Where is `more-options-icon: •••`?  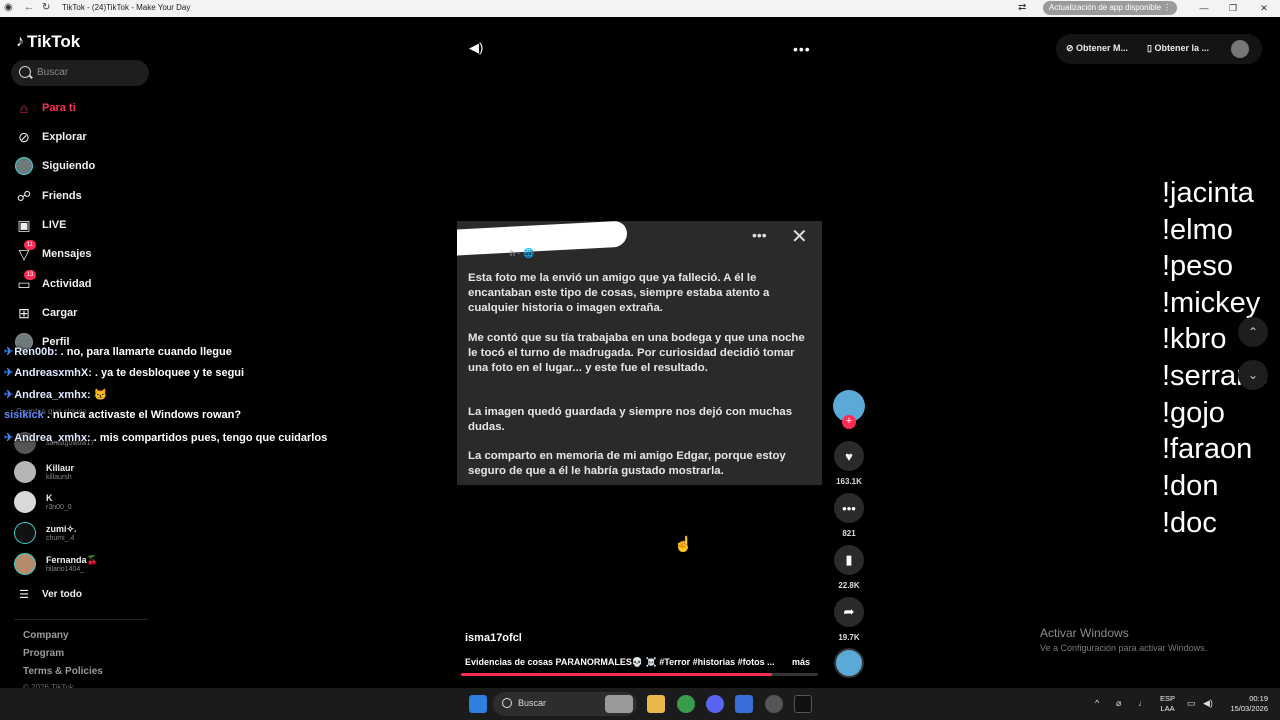 more-options-icon: ••• is located at coordinates (802, 49).